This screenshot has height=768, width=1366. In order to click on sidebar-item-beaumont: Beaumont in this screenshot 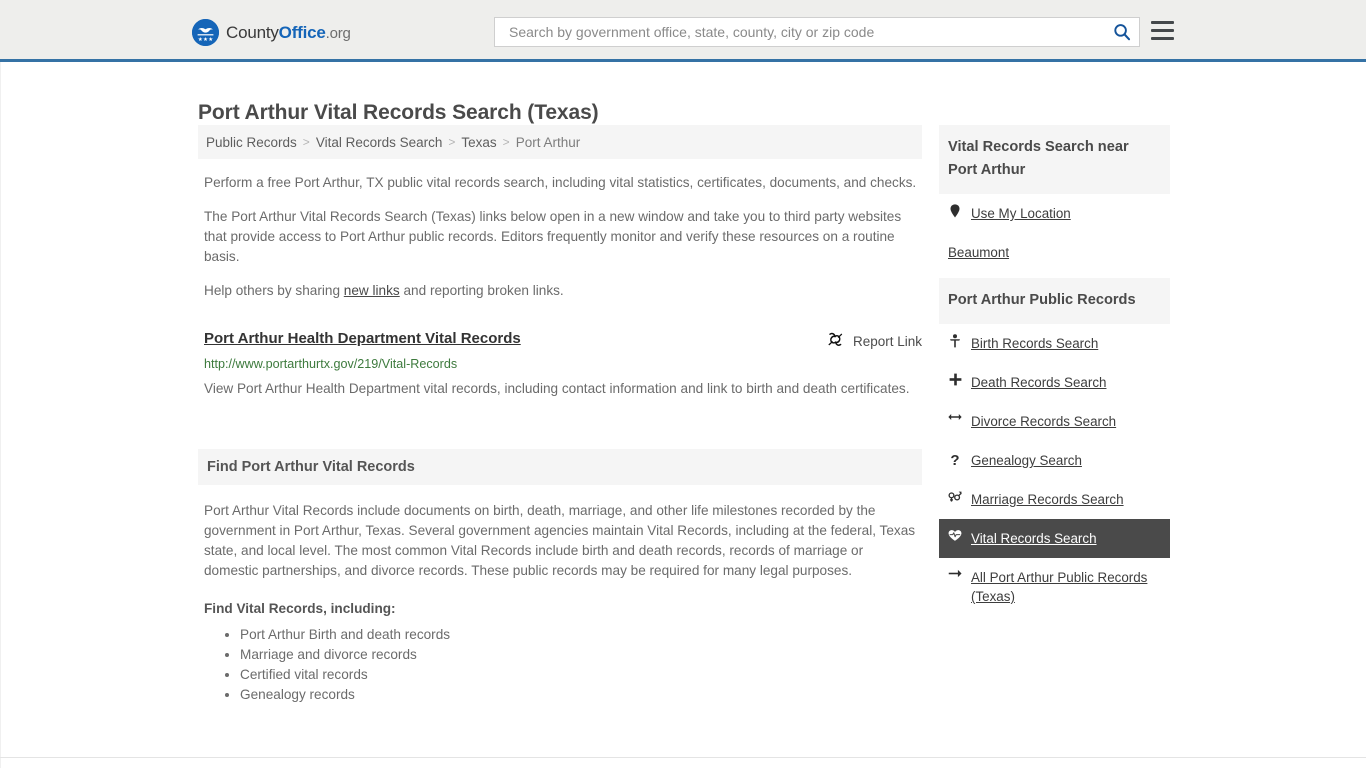, I will do `click(1054, 252)`.